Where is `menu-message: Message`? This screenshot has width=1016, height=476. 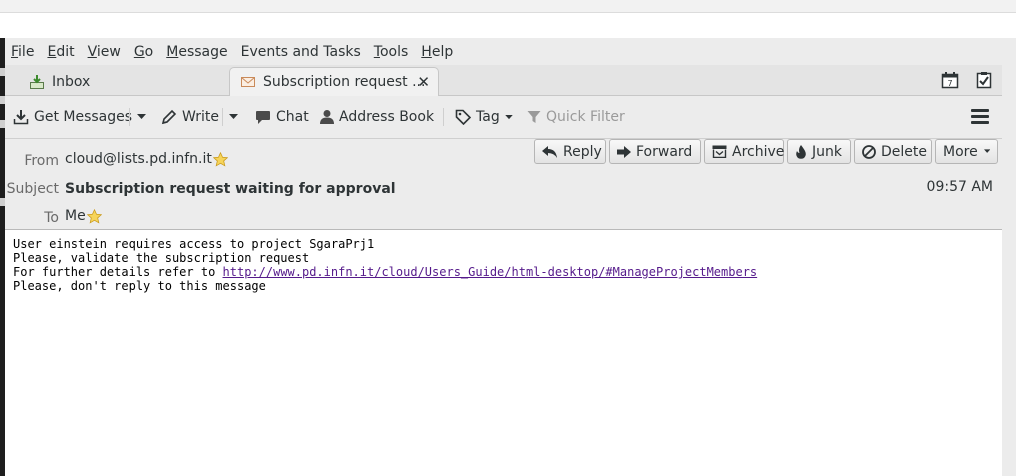 menu-message: Message is located at coordinates (197, 52).